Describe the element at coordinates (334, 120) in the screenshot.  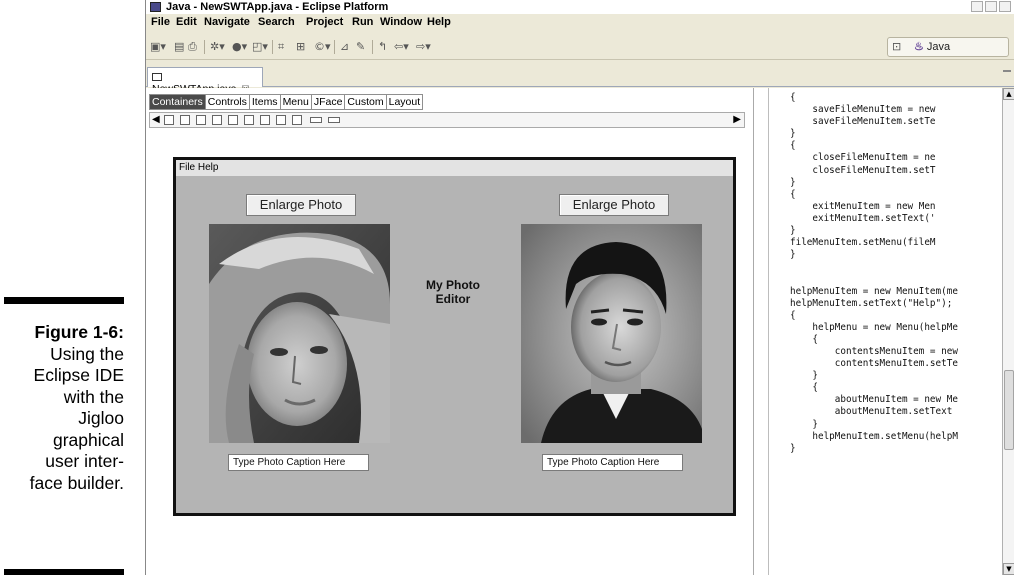
I see `dialog-icon` at that location.